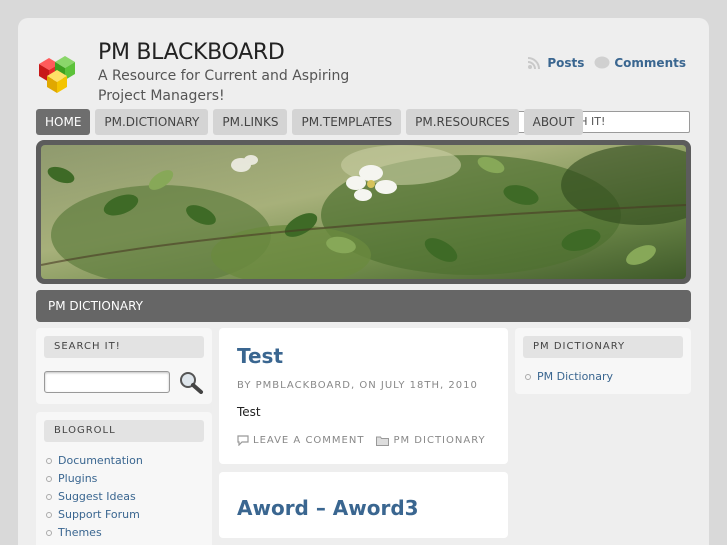  What do you see at coordinates (125, 461) in the screenshot?
I see `blogroll-item-documentation: Documentation` at bounding box center [125, 461].